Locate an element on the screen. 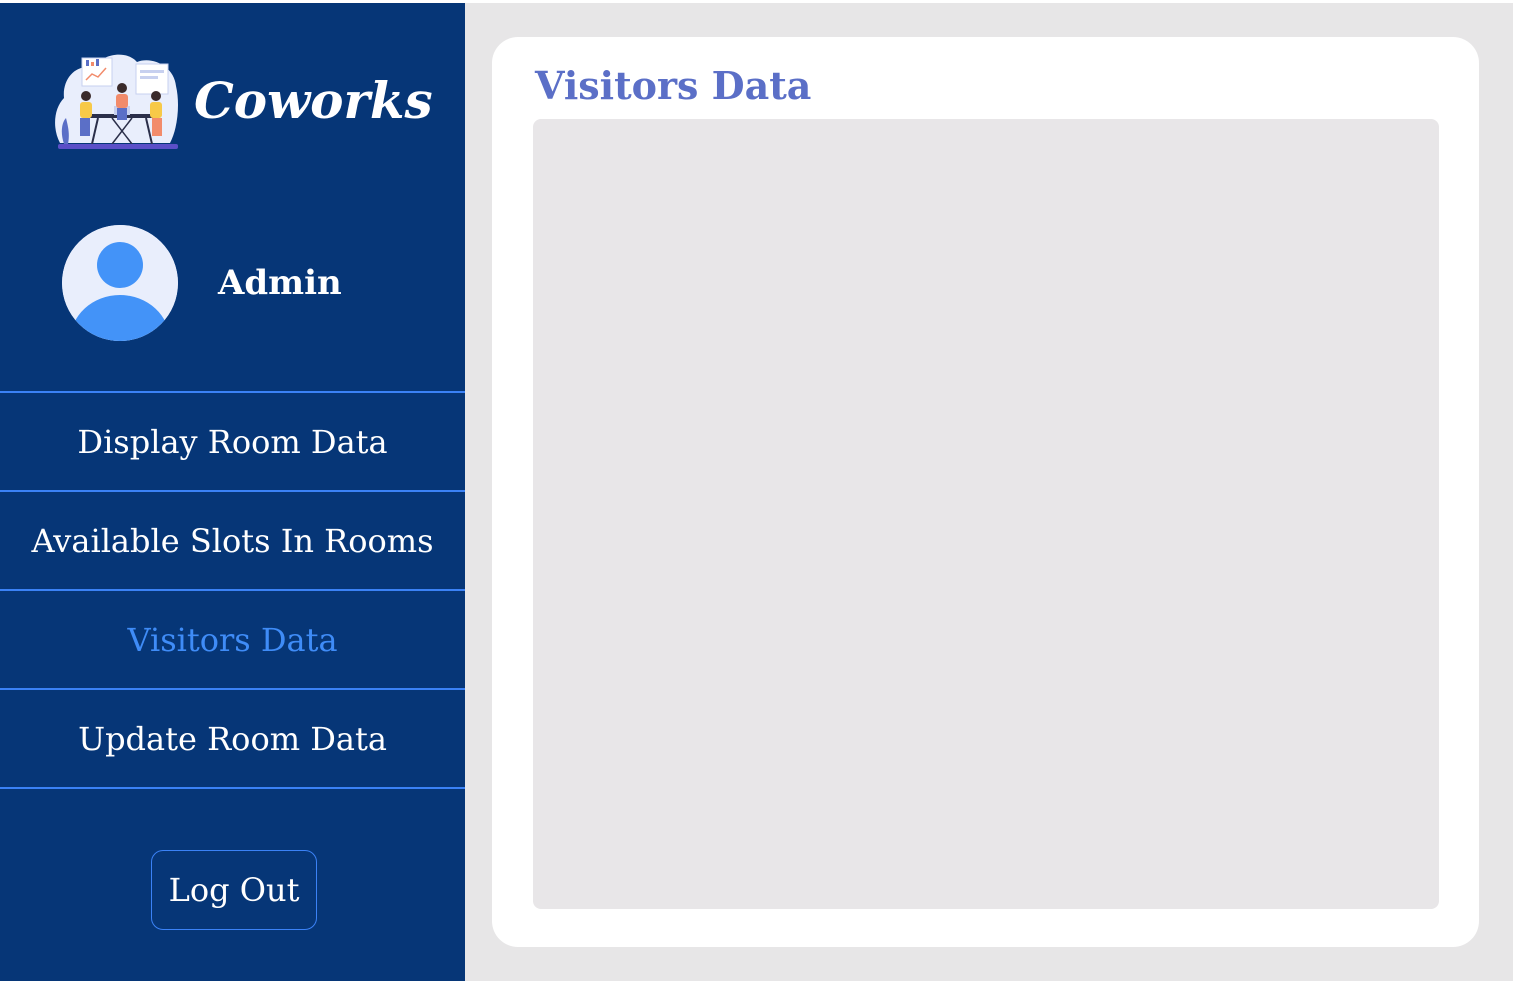  nav-item-display-room-data: Display Room Data is located at coordinates (232, 442).